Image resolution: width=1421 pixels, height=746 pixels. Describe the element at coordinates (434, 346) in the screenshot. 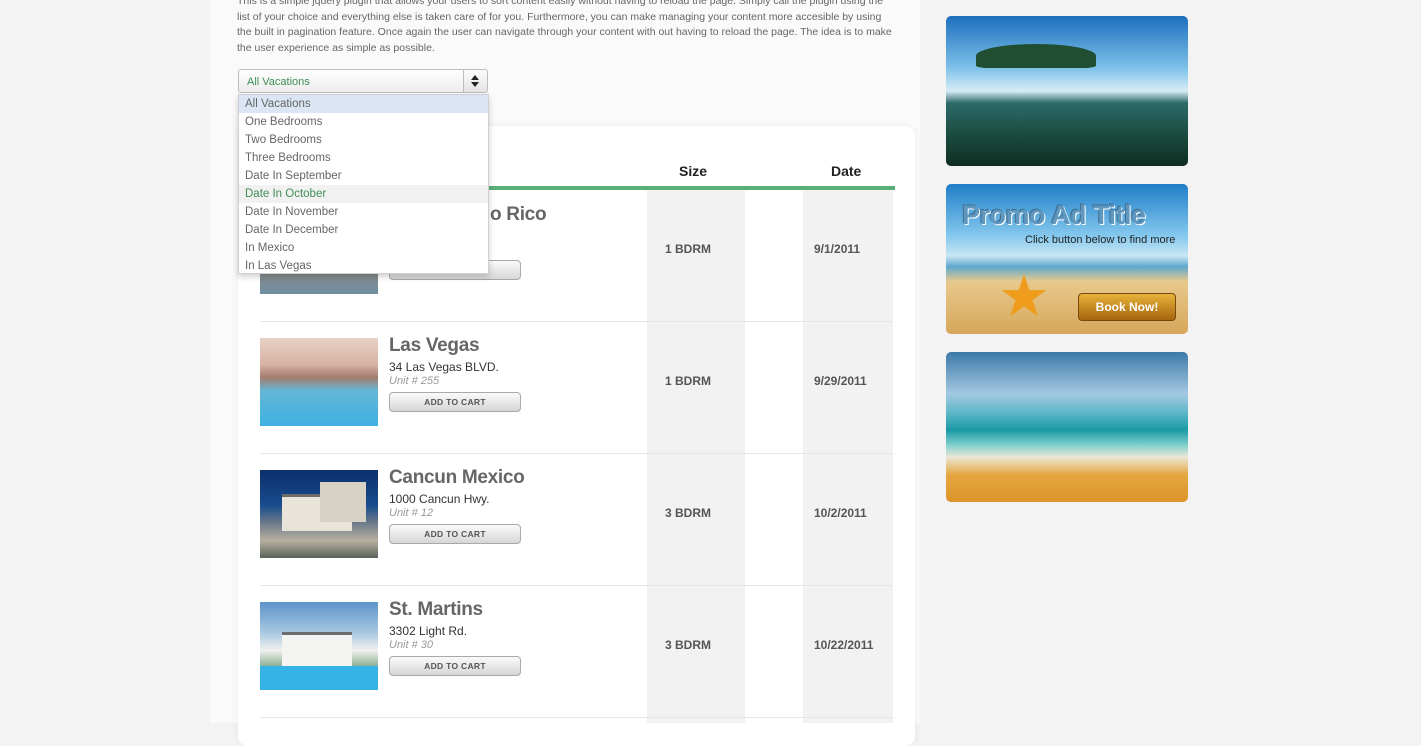

I see `listing-title: Las Vegas` at that location.